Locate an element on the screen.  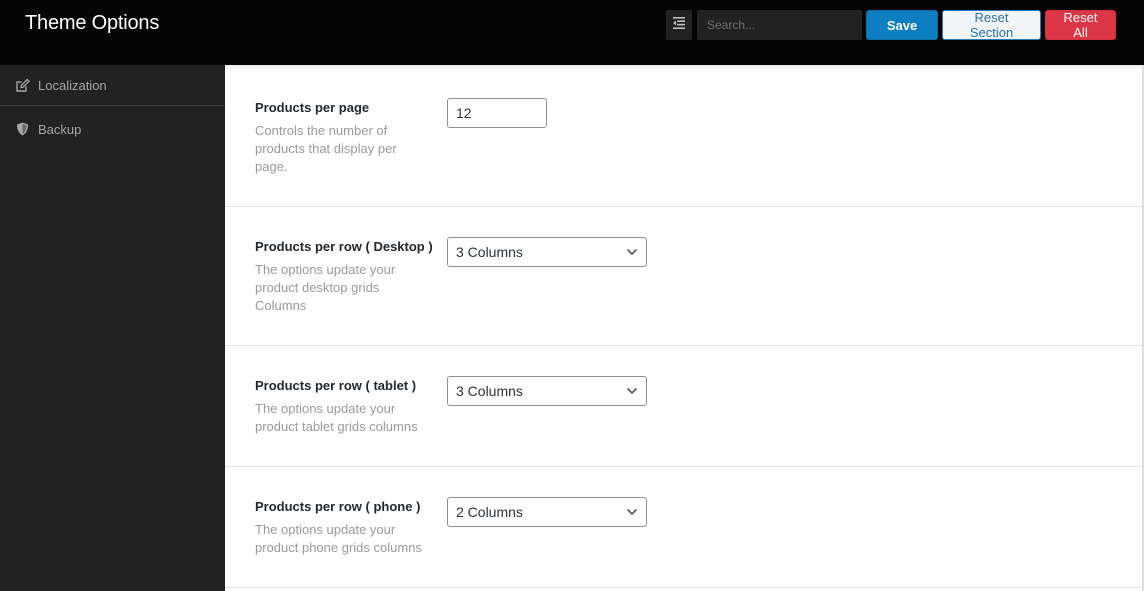
setting-title: Products per row ( tablet ) is located at coordinates (336, 385).